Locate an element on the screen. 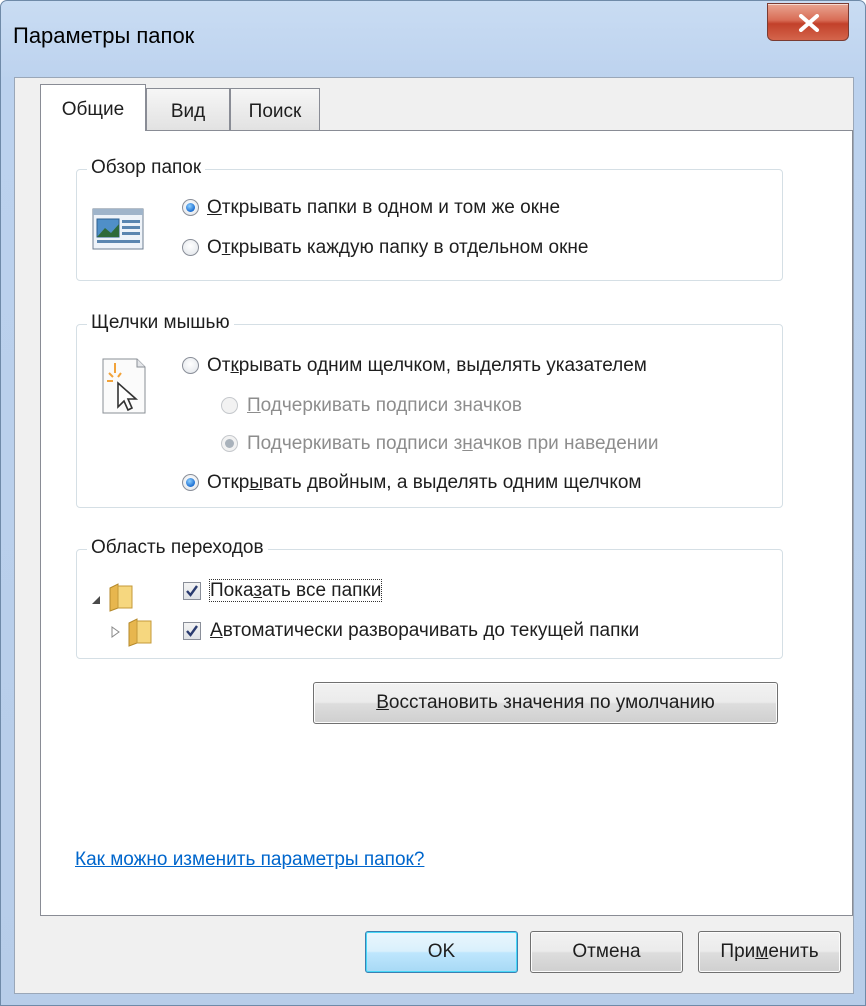 The image size is (866, 1006). checkbox-show-all-folders: Показать все папки is located at coordinates (283, 591).